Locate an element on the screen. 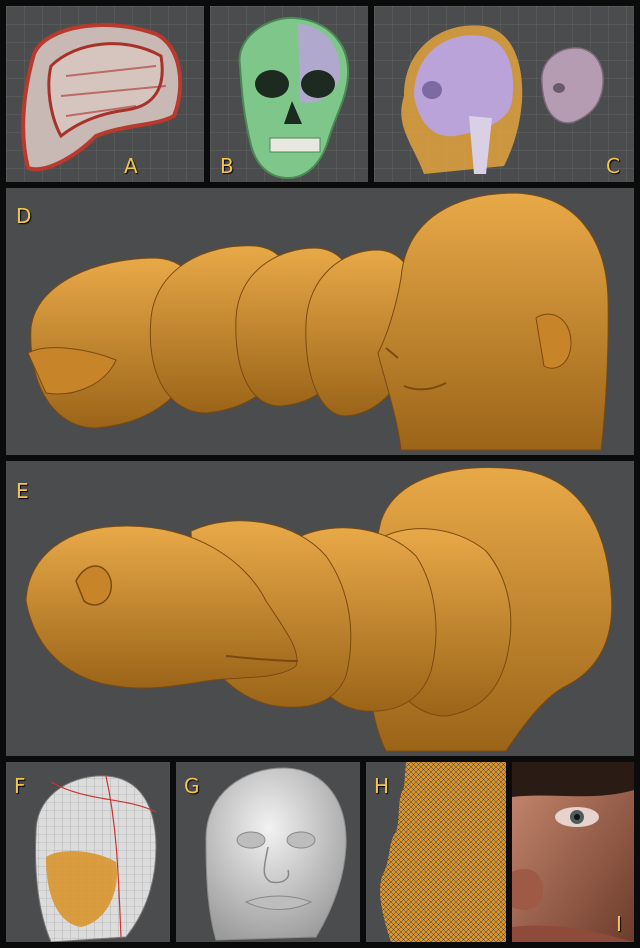  panel-f: F is located at coordinates (88, 852).